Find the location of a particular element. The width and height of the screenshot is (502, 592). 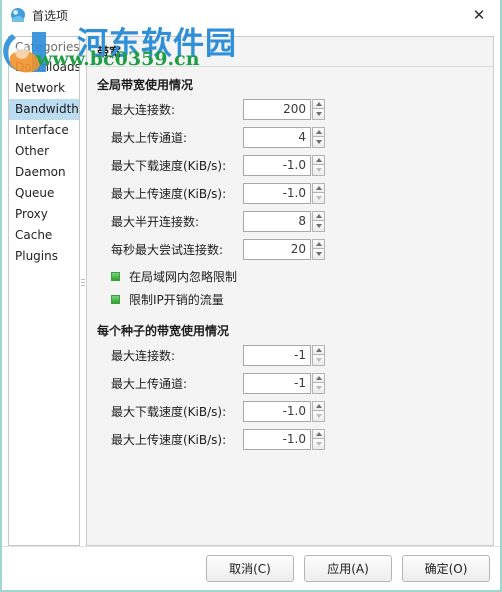

sidebar-item-plugins: Plugins is located at coordinates (44, 256).